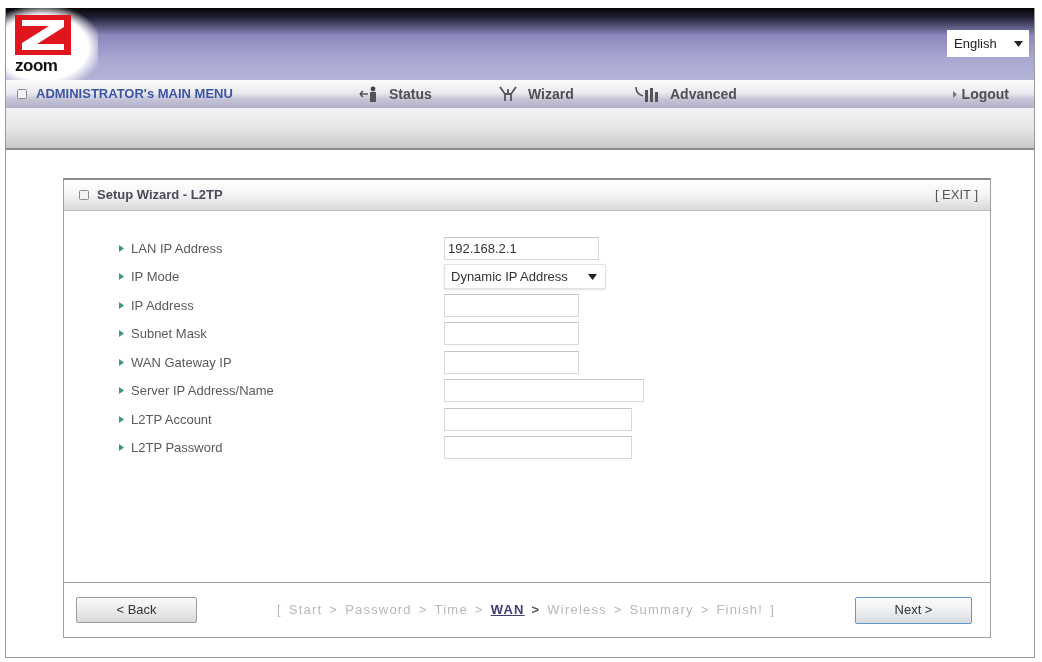 This screenshot has width=1042, height=662. What do you see at coordinates (525, 277) in the screenshot?
I see `ip-mode-select: Dynamic IP Address` at bounding box center [525, 277].